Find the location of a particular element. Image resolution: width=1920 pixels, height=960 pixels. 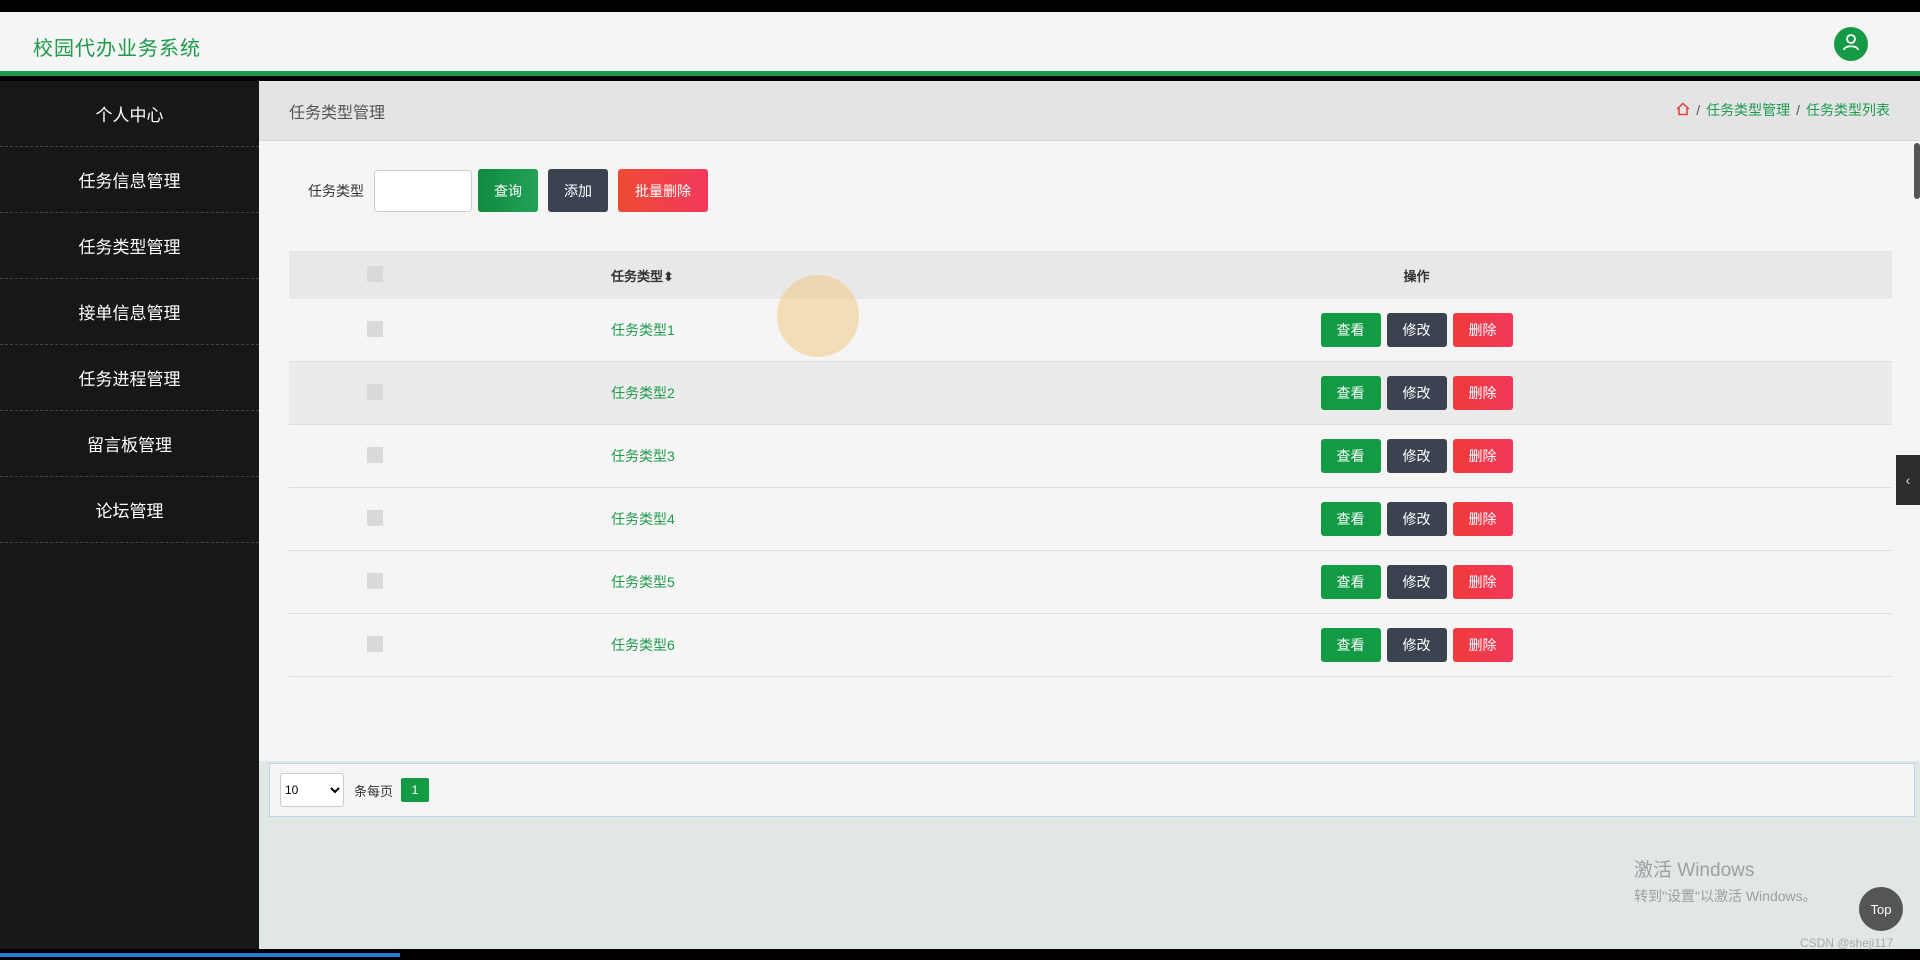

type-cell: 任务类型3 is located at coordinates (701, 456).